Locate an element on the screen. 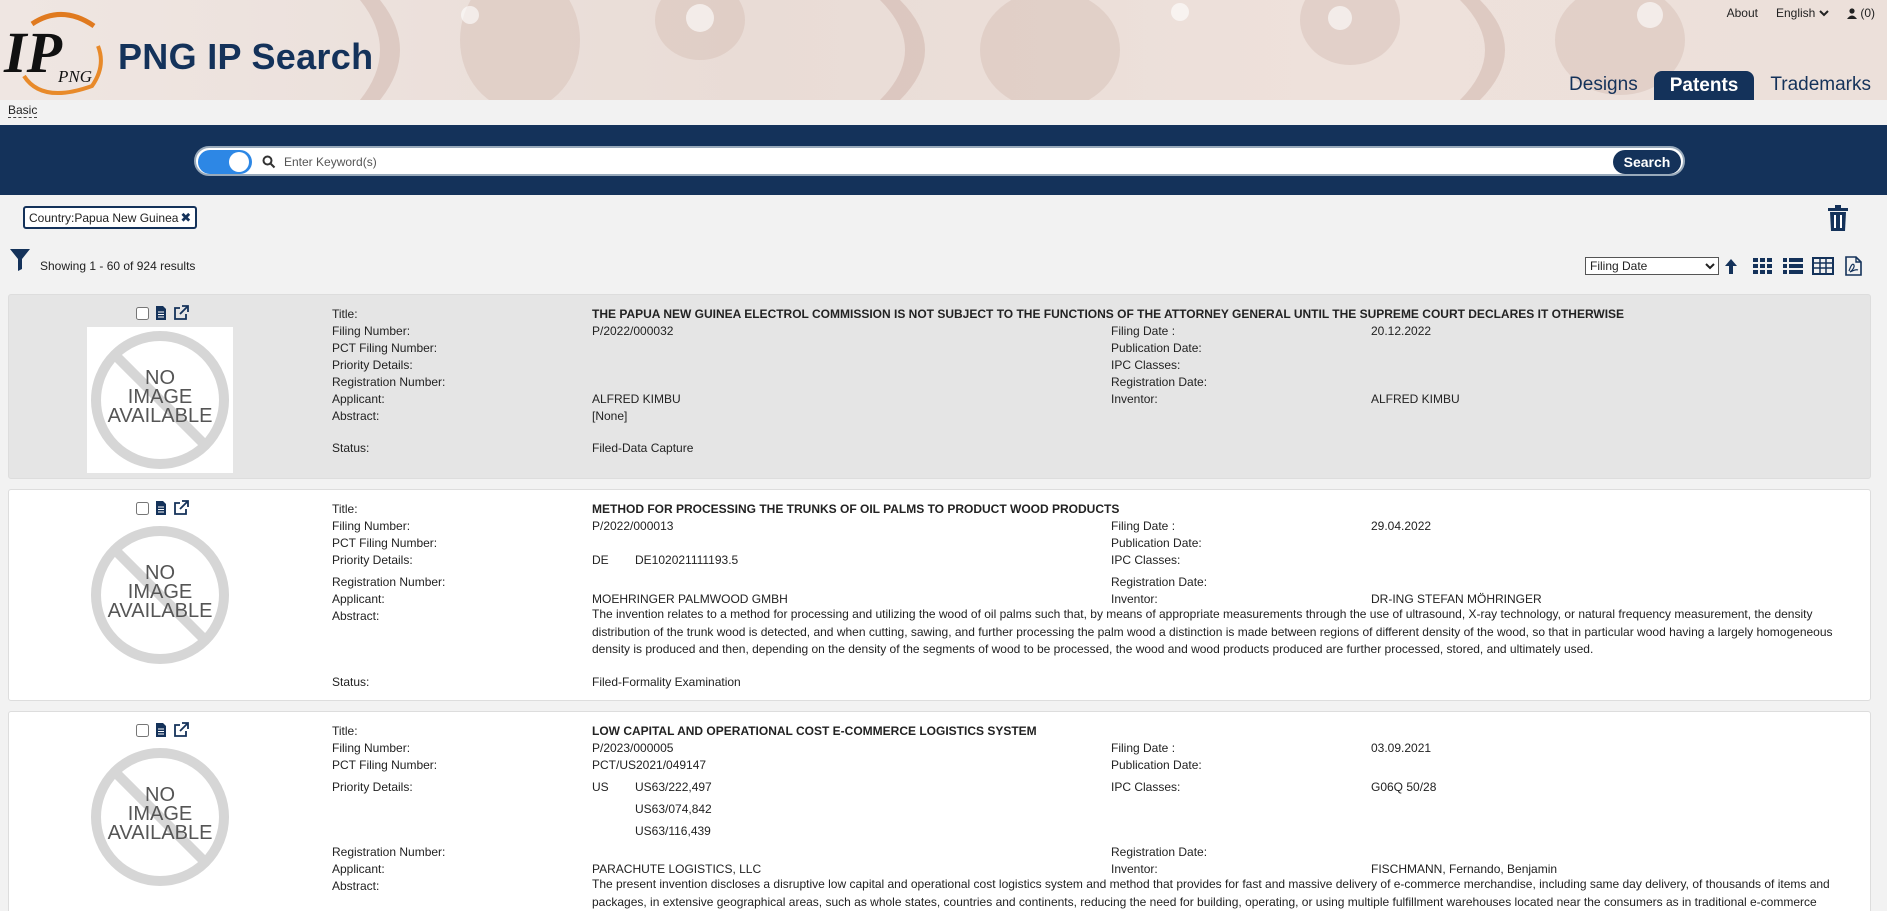 The image size is (1887, 911). priority-country: DE is located at coordinates (600, 560).